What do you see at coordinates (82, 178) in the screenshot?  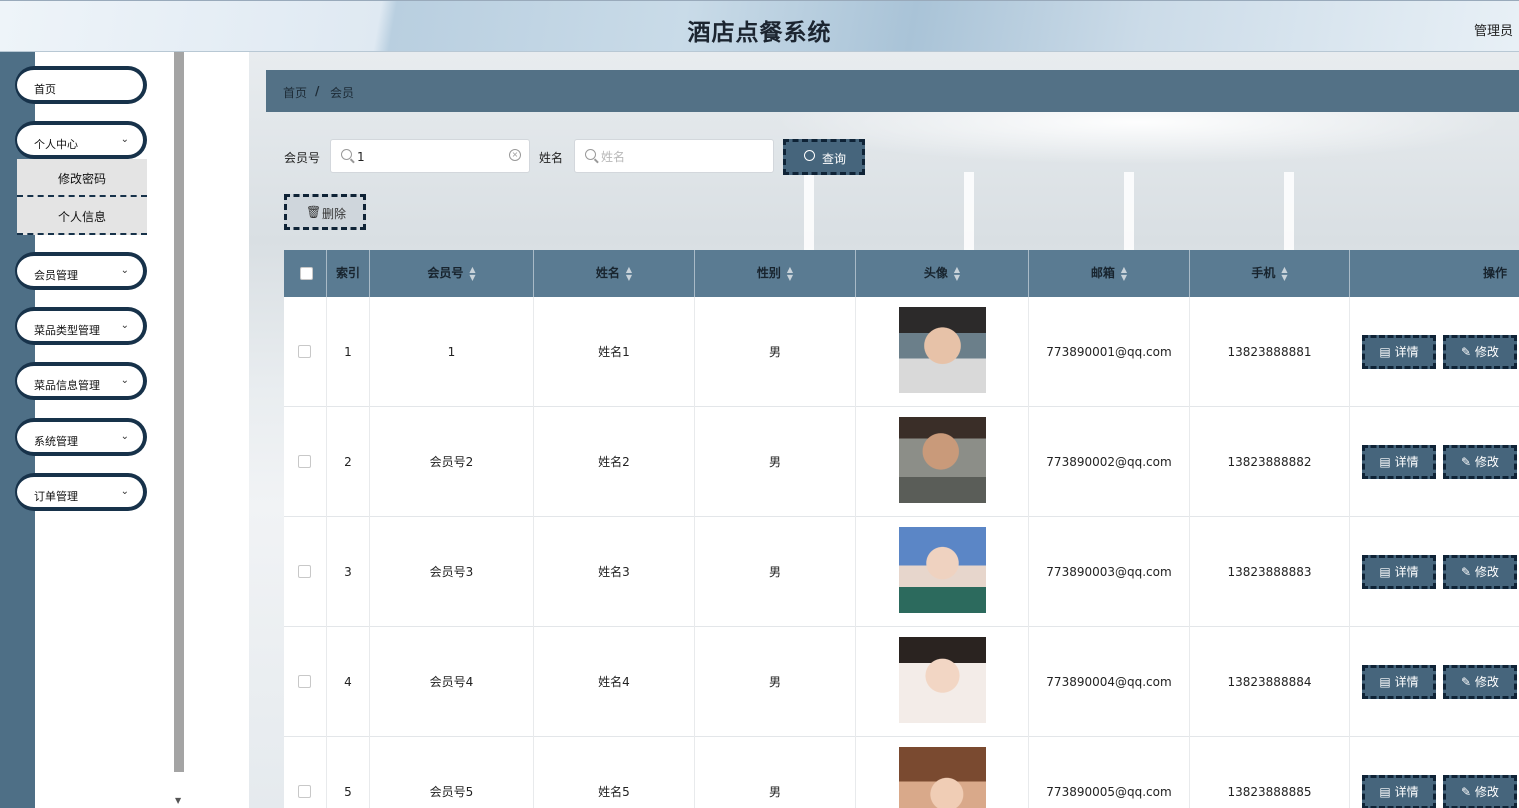 I see `submenu-item-change-password: 修改密码` at bounding box center [82, 178].